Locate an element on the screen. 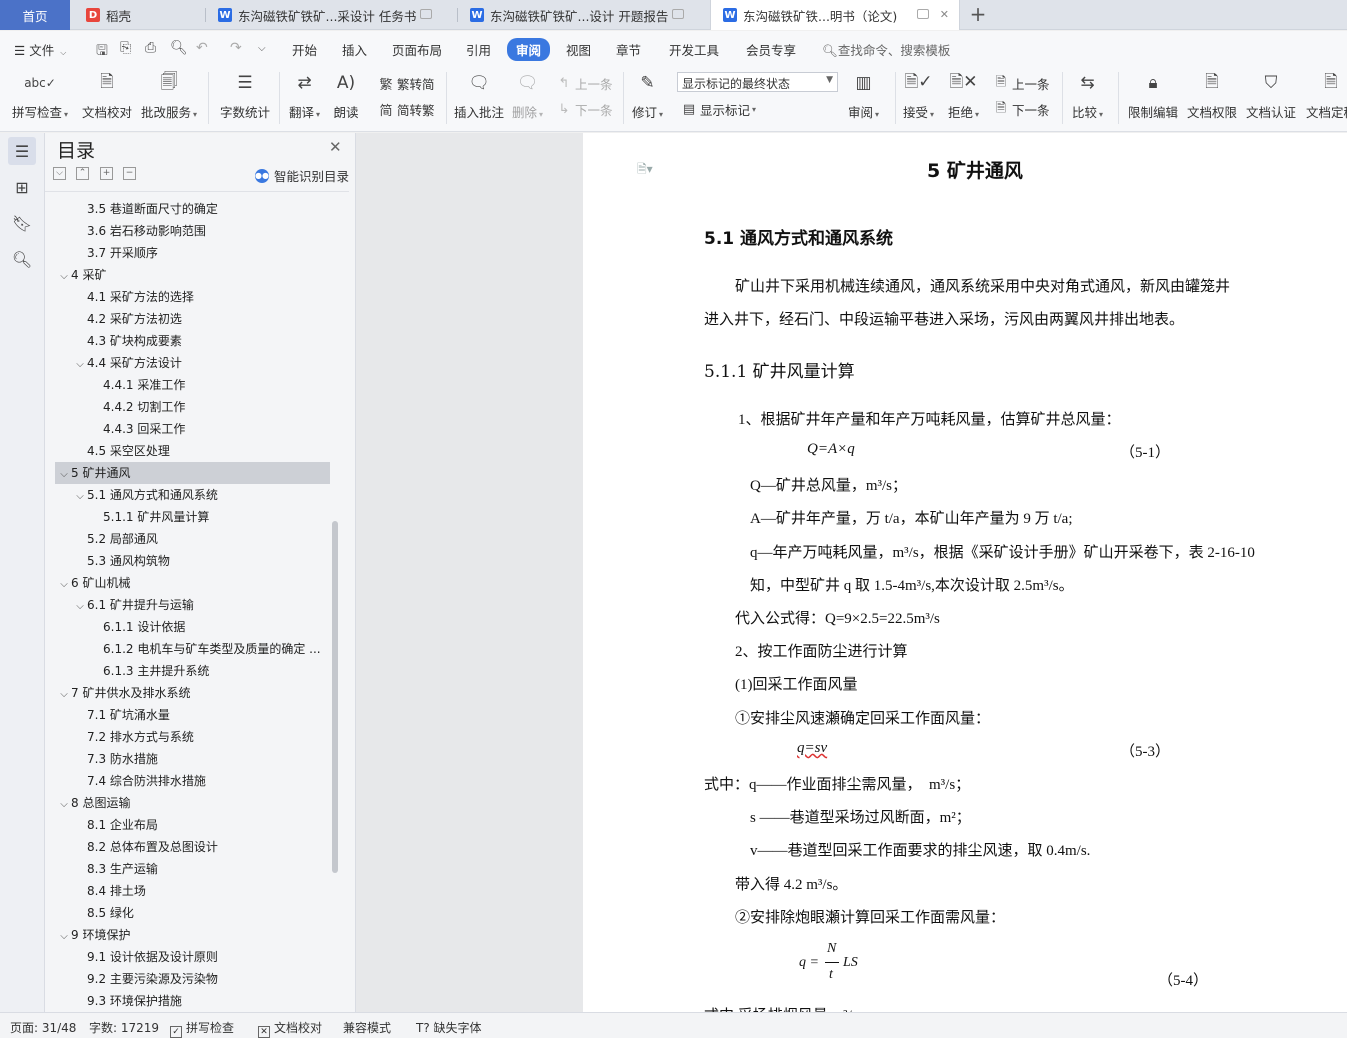  toc-item: 8.2 总体布置及总图设计 is located at coordinates (187, 847).